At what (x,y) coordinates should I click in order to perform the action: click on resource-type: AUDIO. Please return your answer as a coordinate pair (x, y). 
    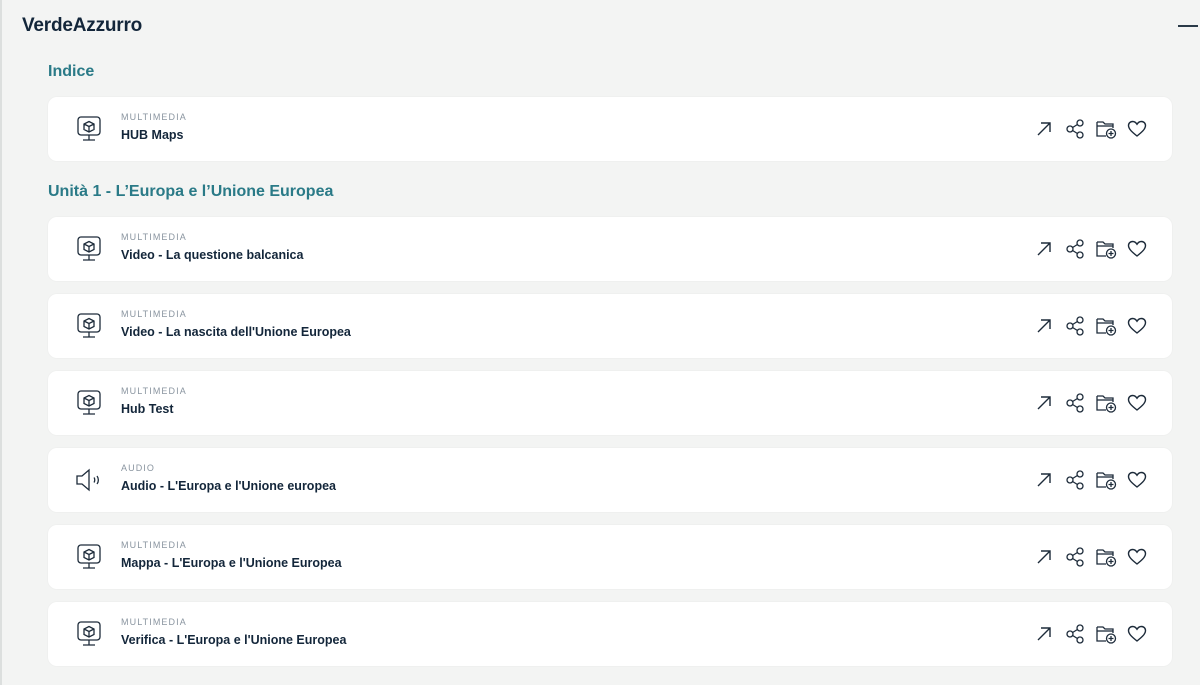
    Looking at the image, I should click on (138, 468).